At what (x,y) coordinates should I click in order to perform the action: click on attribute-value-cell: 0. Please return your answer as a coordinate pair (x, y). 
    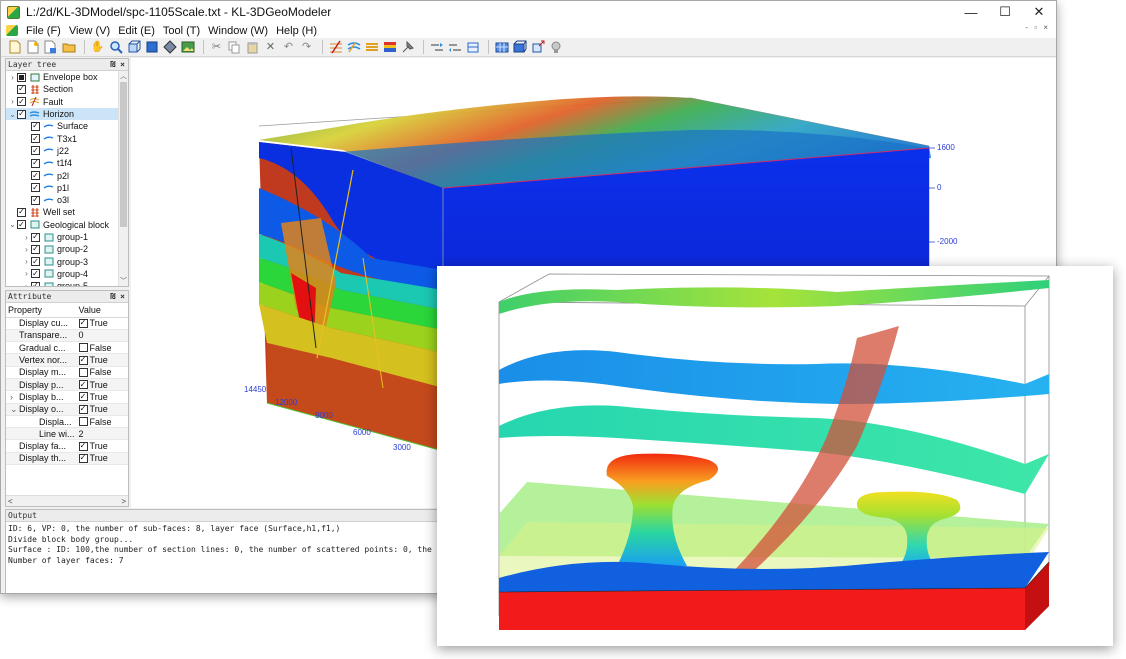
    Looking at the image, I should click on (102, 336).